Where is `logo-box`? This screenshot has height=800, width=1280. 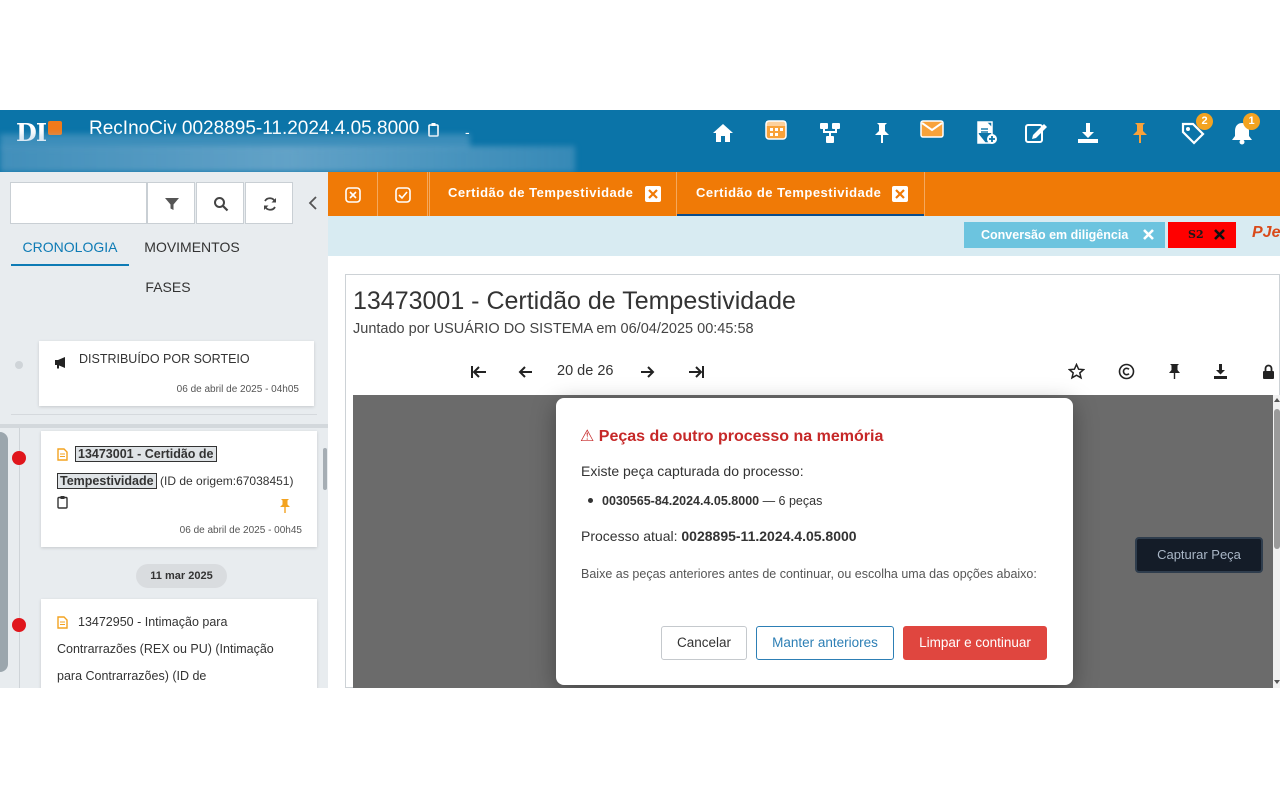 logo-box is located at coordinates (55, 128).